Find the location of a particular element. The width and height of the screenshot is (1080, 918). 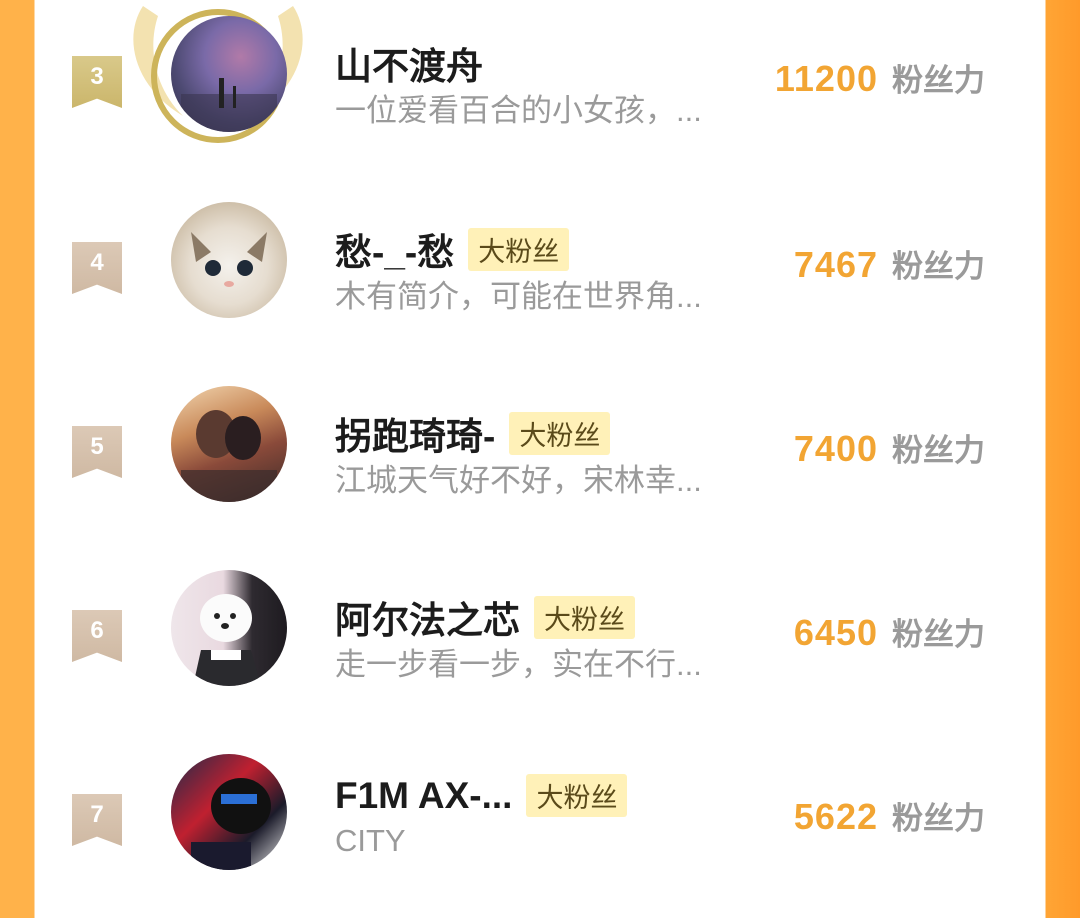

user-description: CITY is located at coordinates (370, 840).